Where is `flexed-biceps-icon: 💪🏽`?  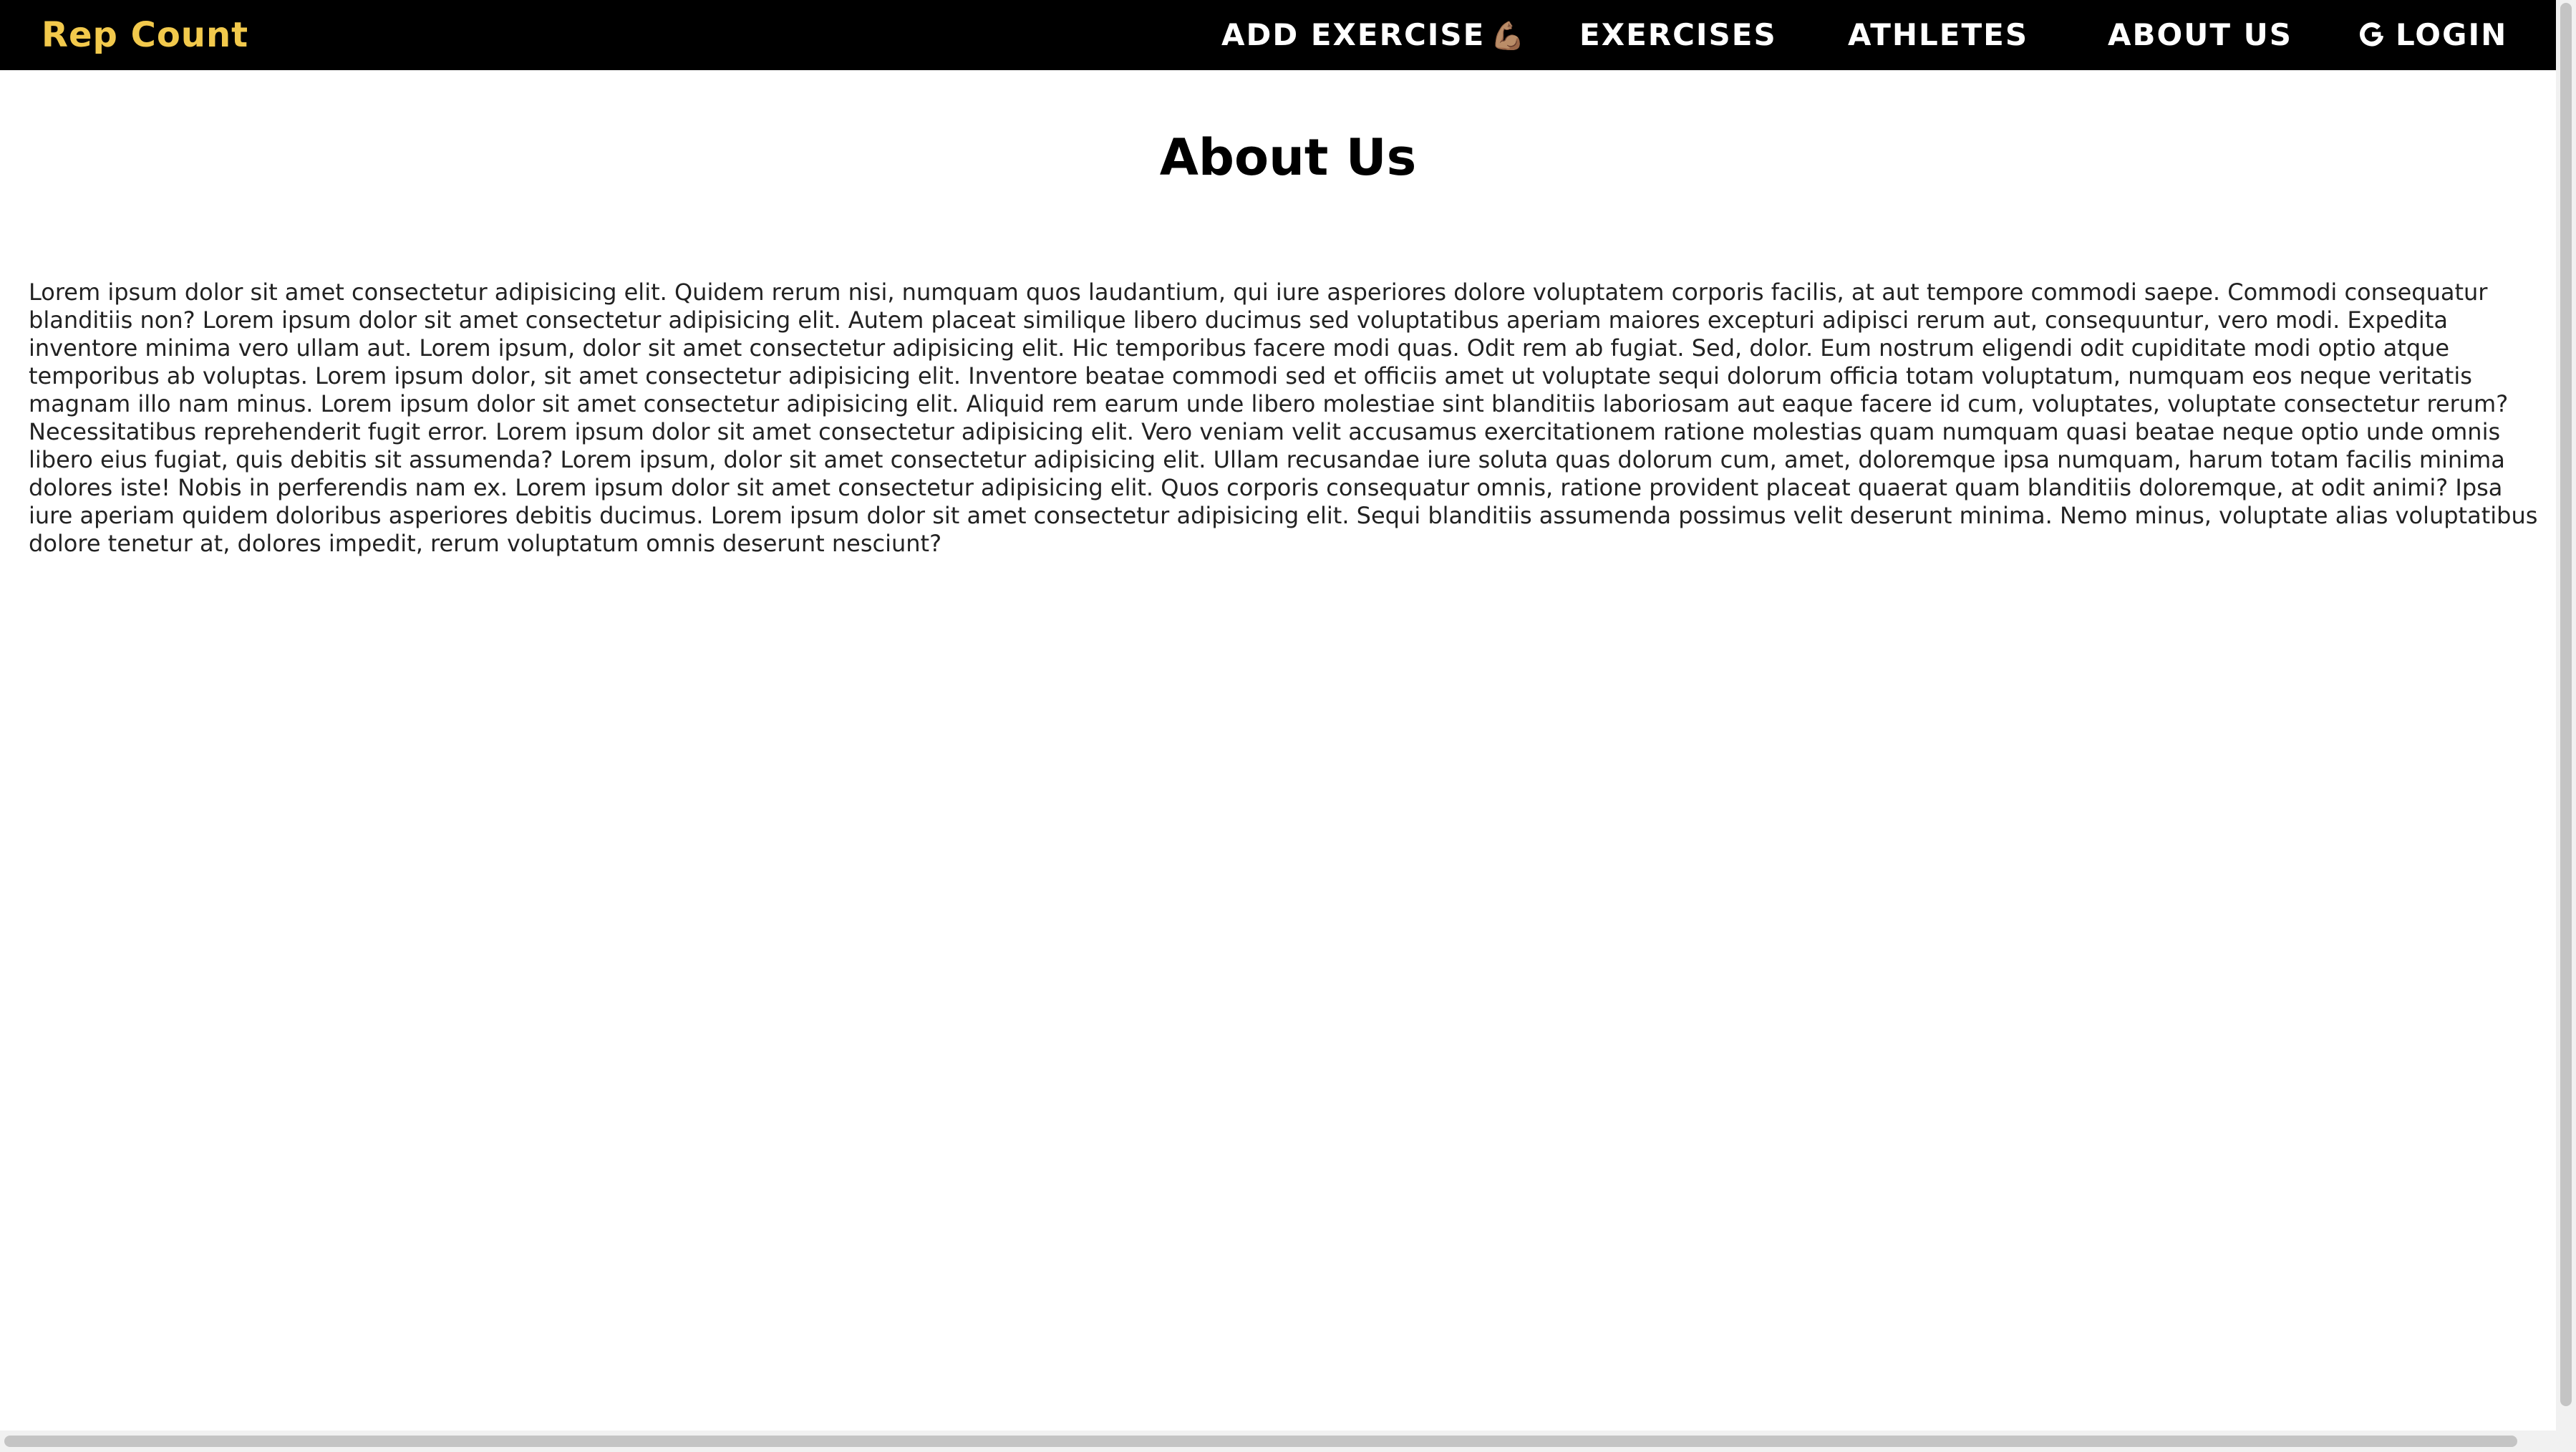 flexed-biceps-icon: 💪🏽 is located at coordinates (1508, 36).